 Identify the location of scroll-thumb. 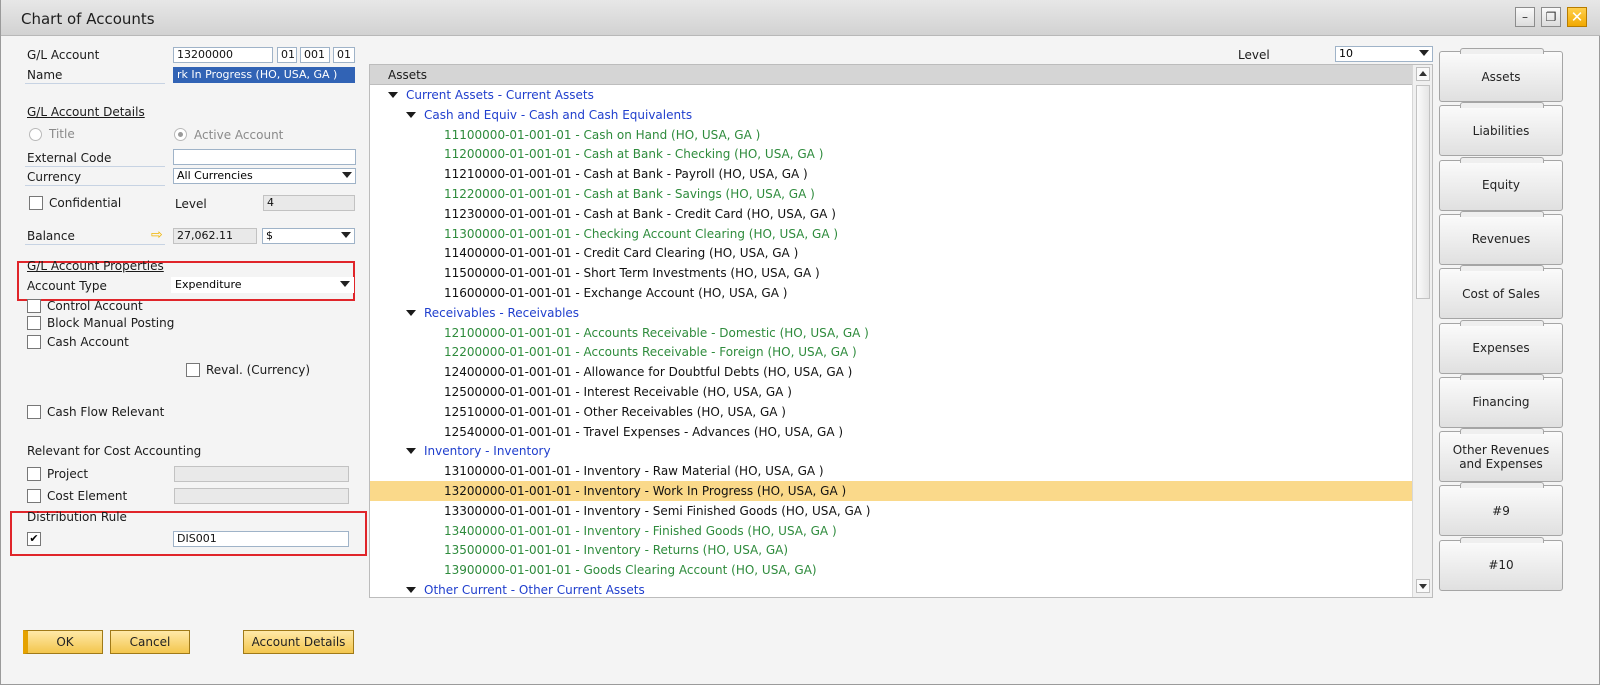
(1423, 192).